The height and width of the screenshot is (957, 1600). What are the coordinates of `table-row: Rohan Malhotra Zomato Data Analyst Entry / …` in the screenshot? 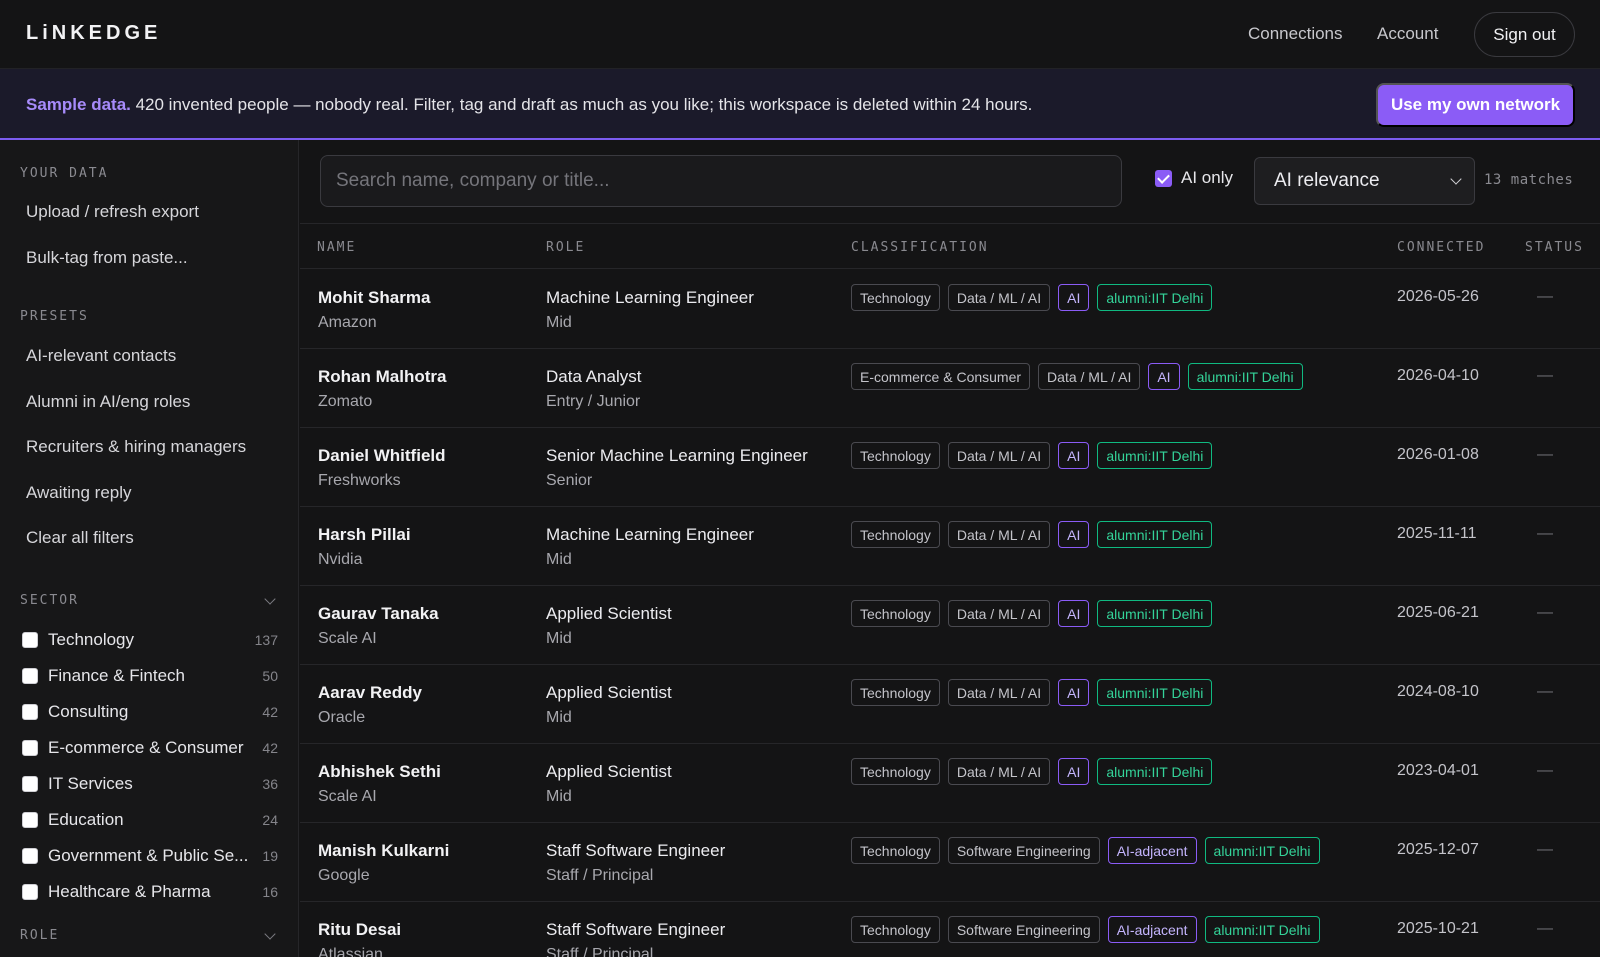 It's located at (950, 388).